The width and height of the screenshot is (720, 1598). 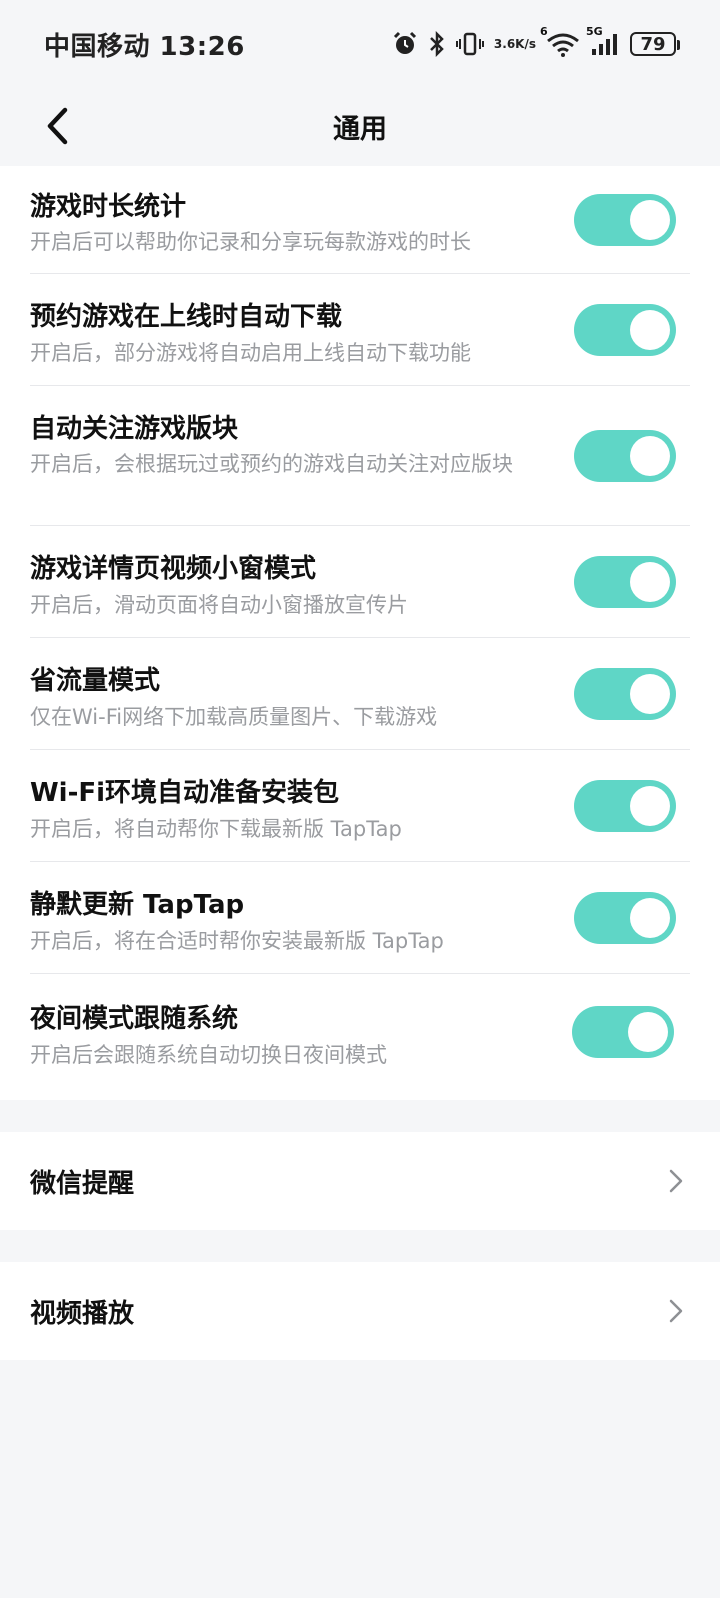 I want to click on header: 通用, so click(x=360, y=126).